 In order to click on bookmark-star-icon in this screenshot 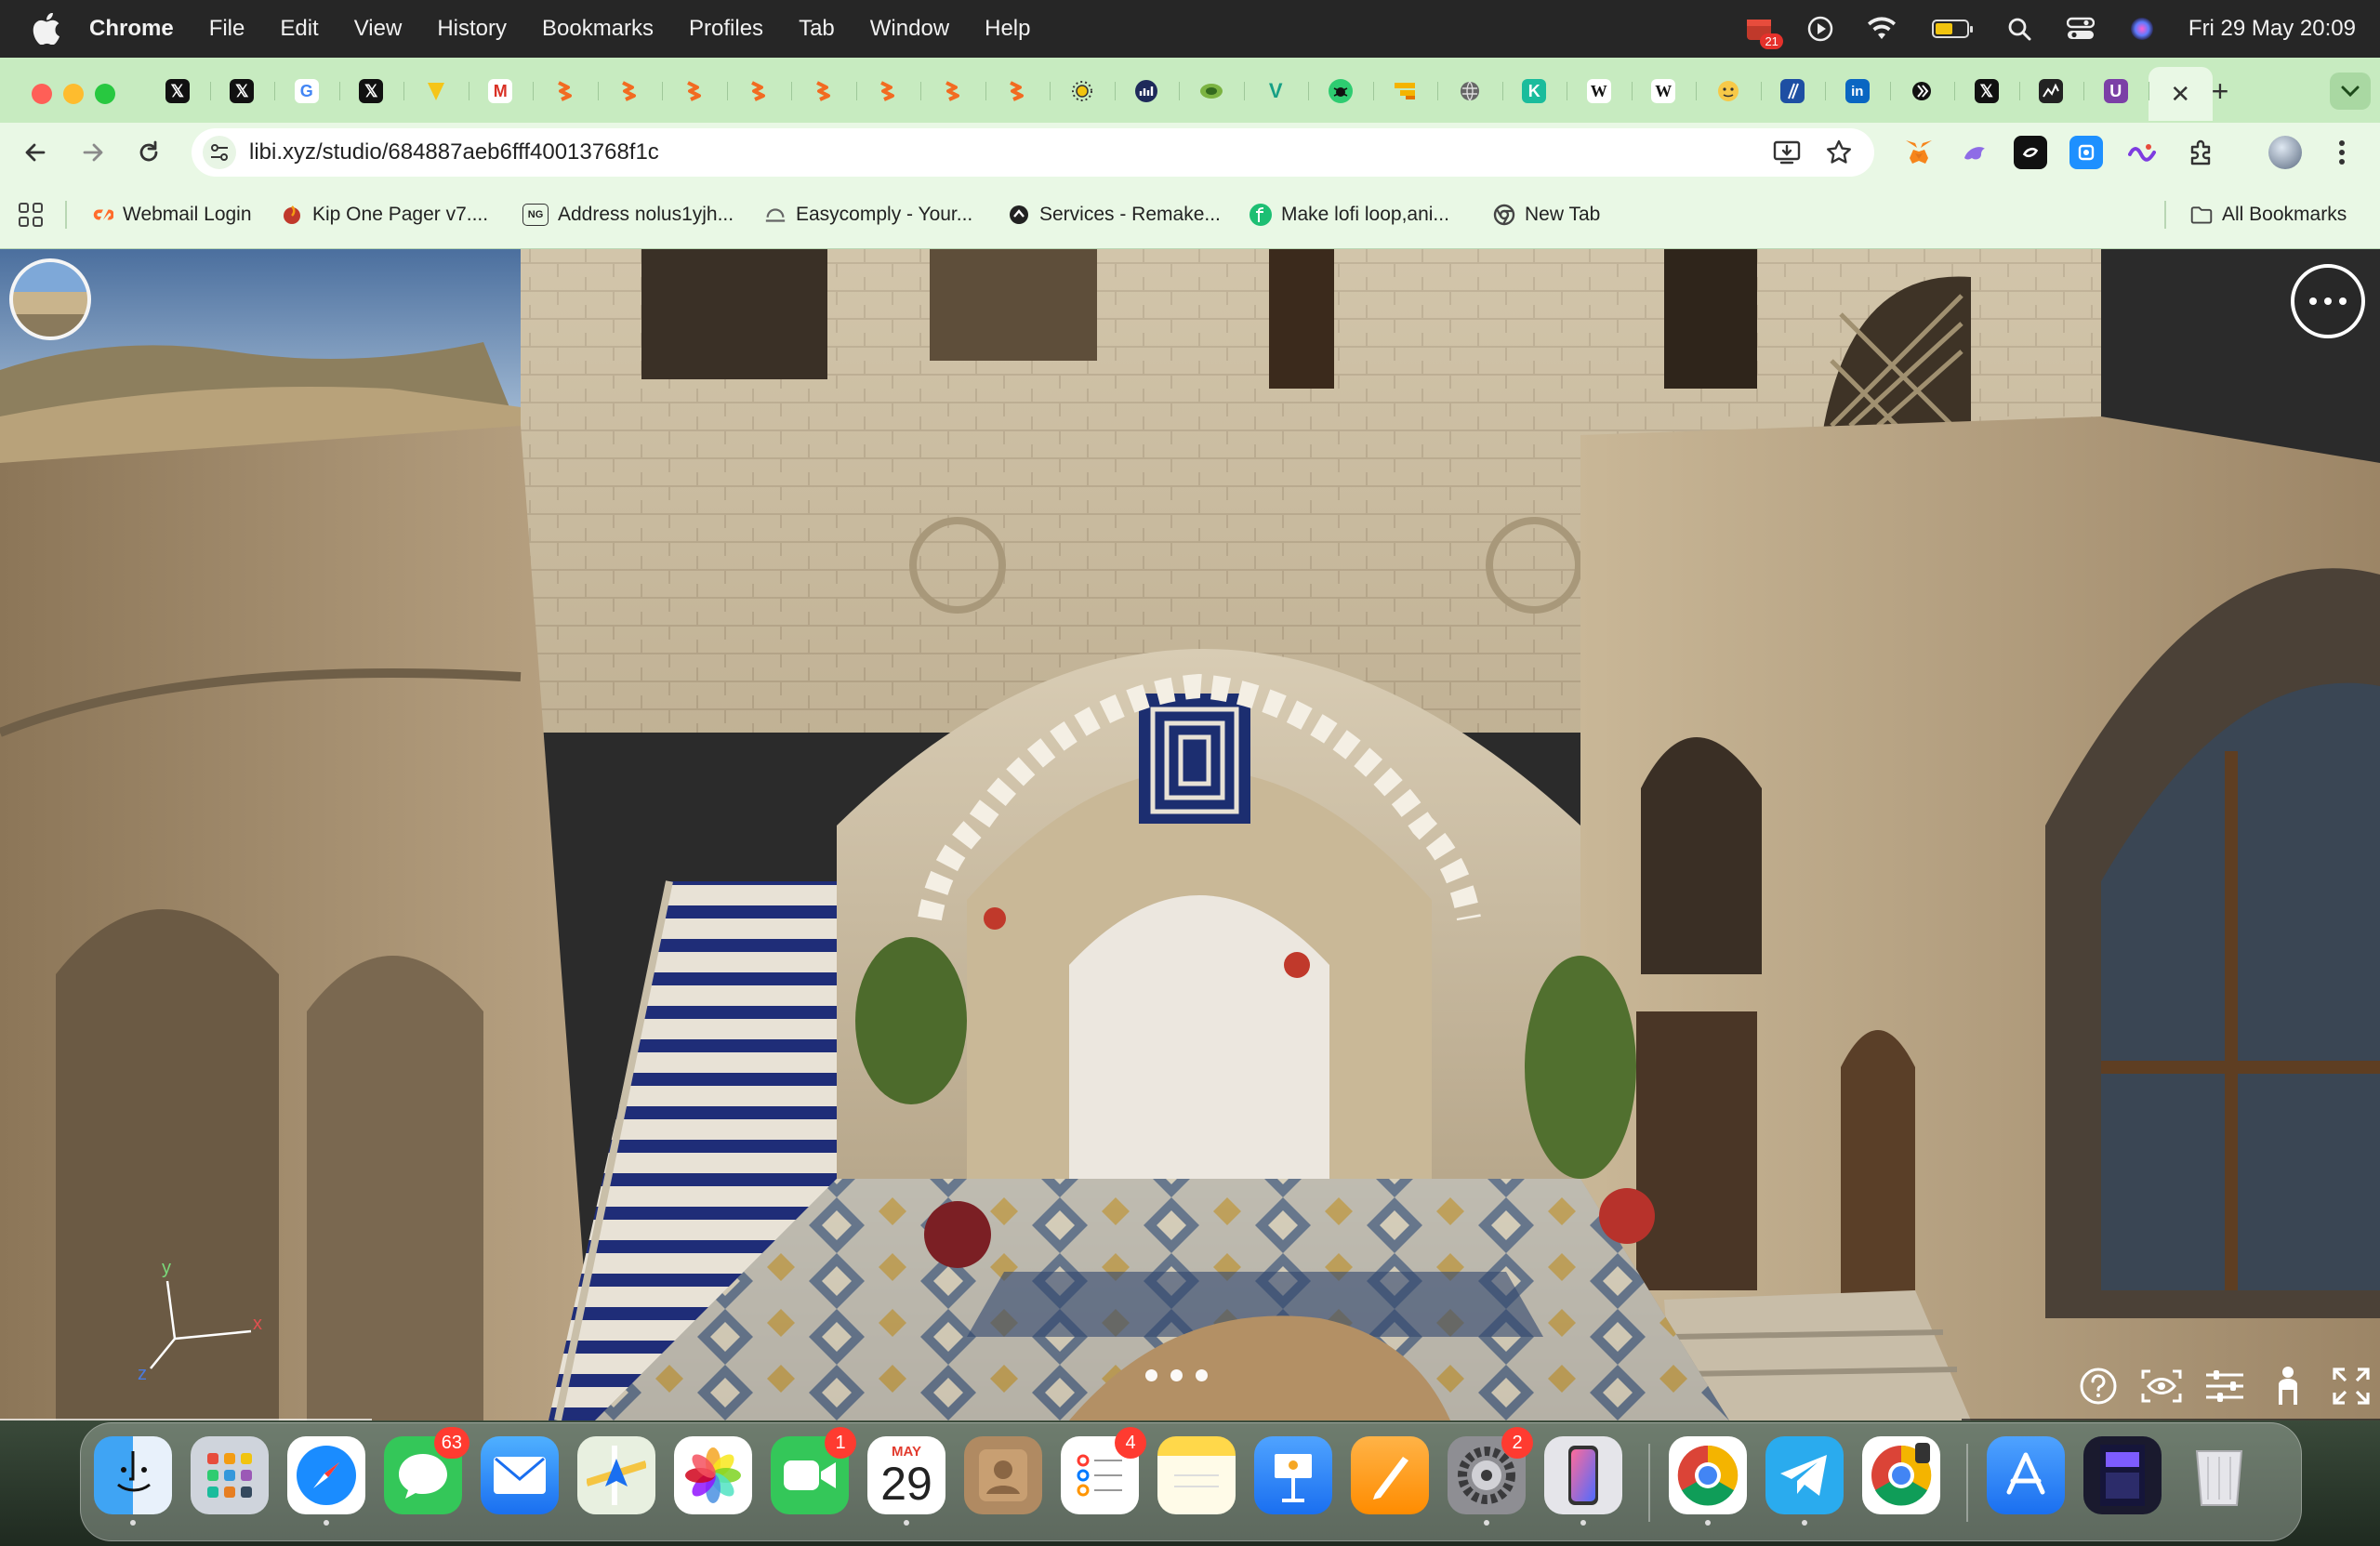, I will do `click(1839, 152)`.